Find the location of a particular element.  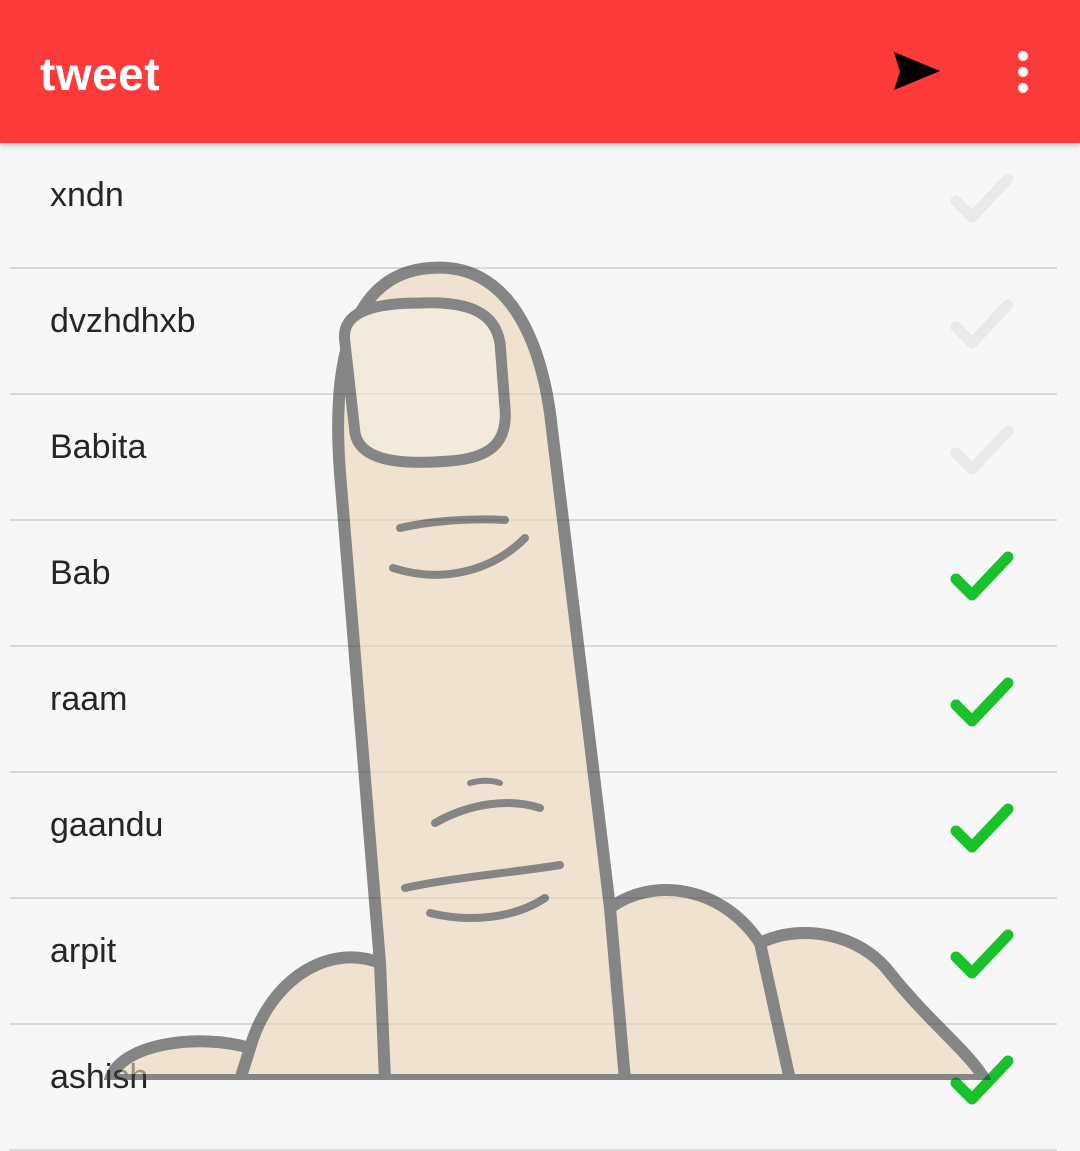

send-button is located at coordinates (918, 71).